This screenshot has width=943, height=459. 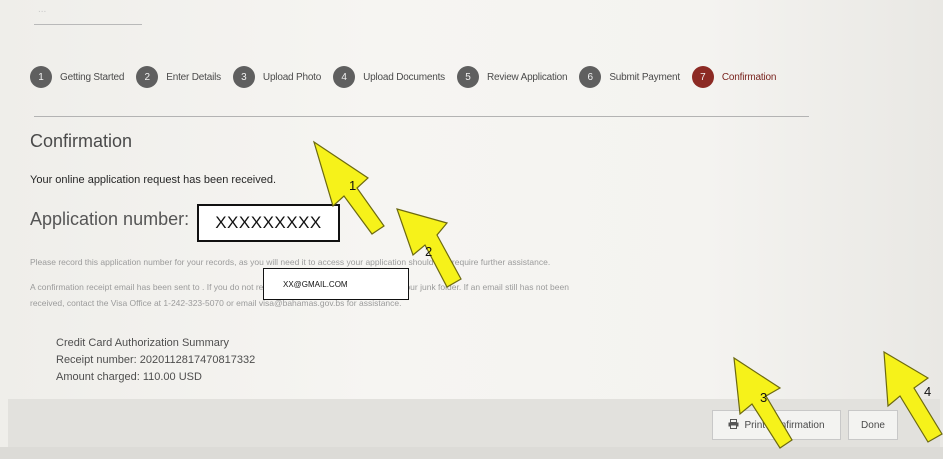 I want to click on print-label: Print Confirmation, so click(x=784, y=425).